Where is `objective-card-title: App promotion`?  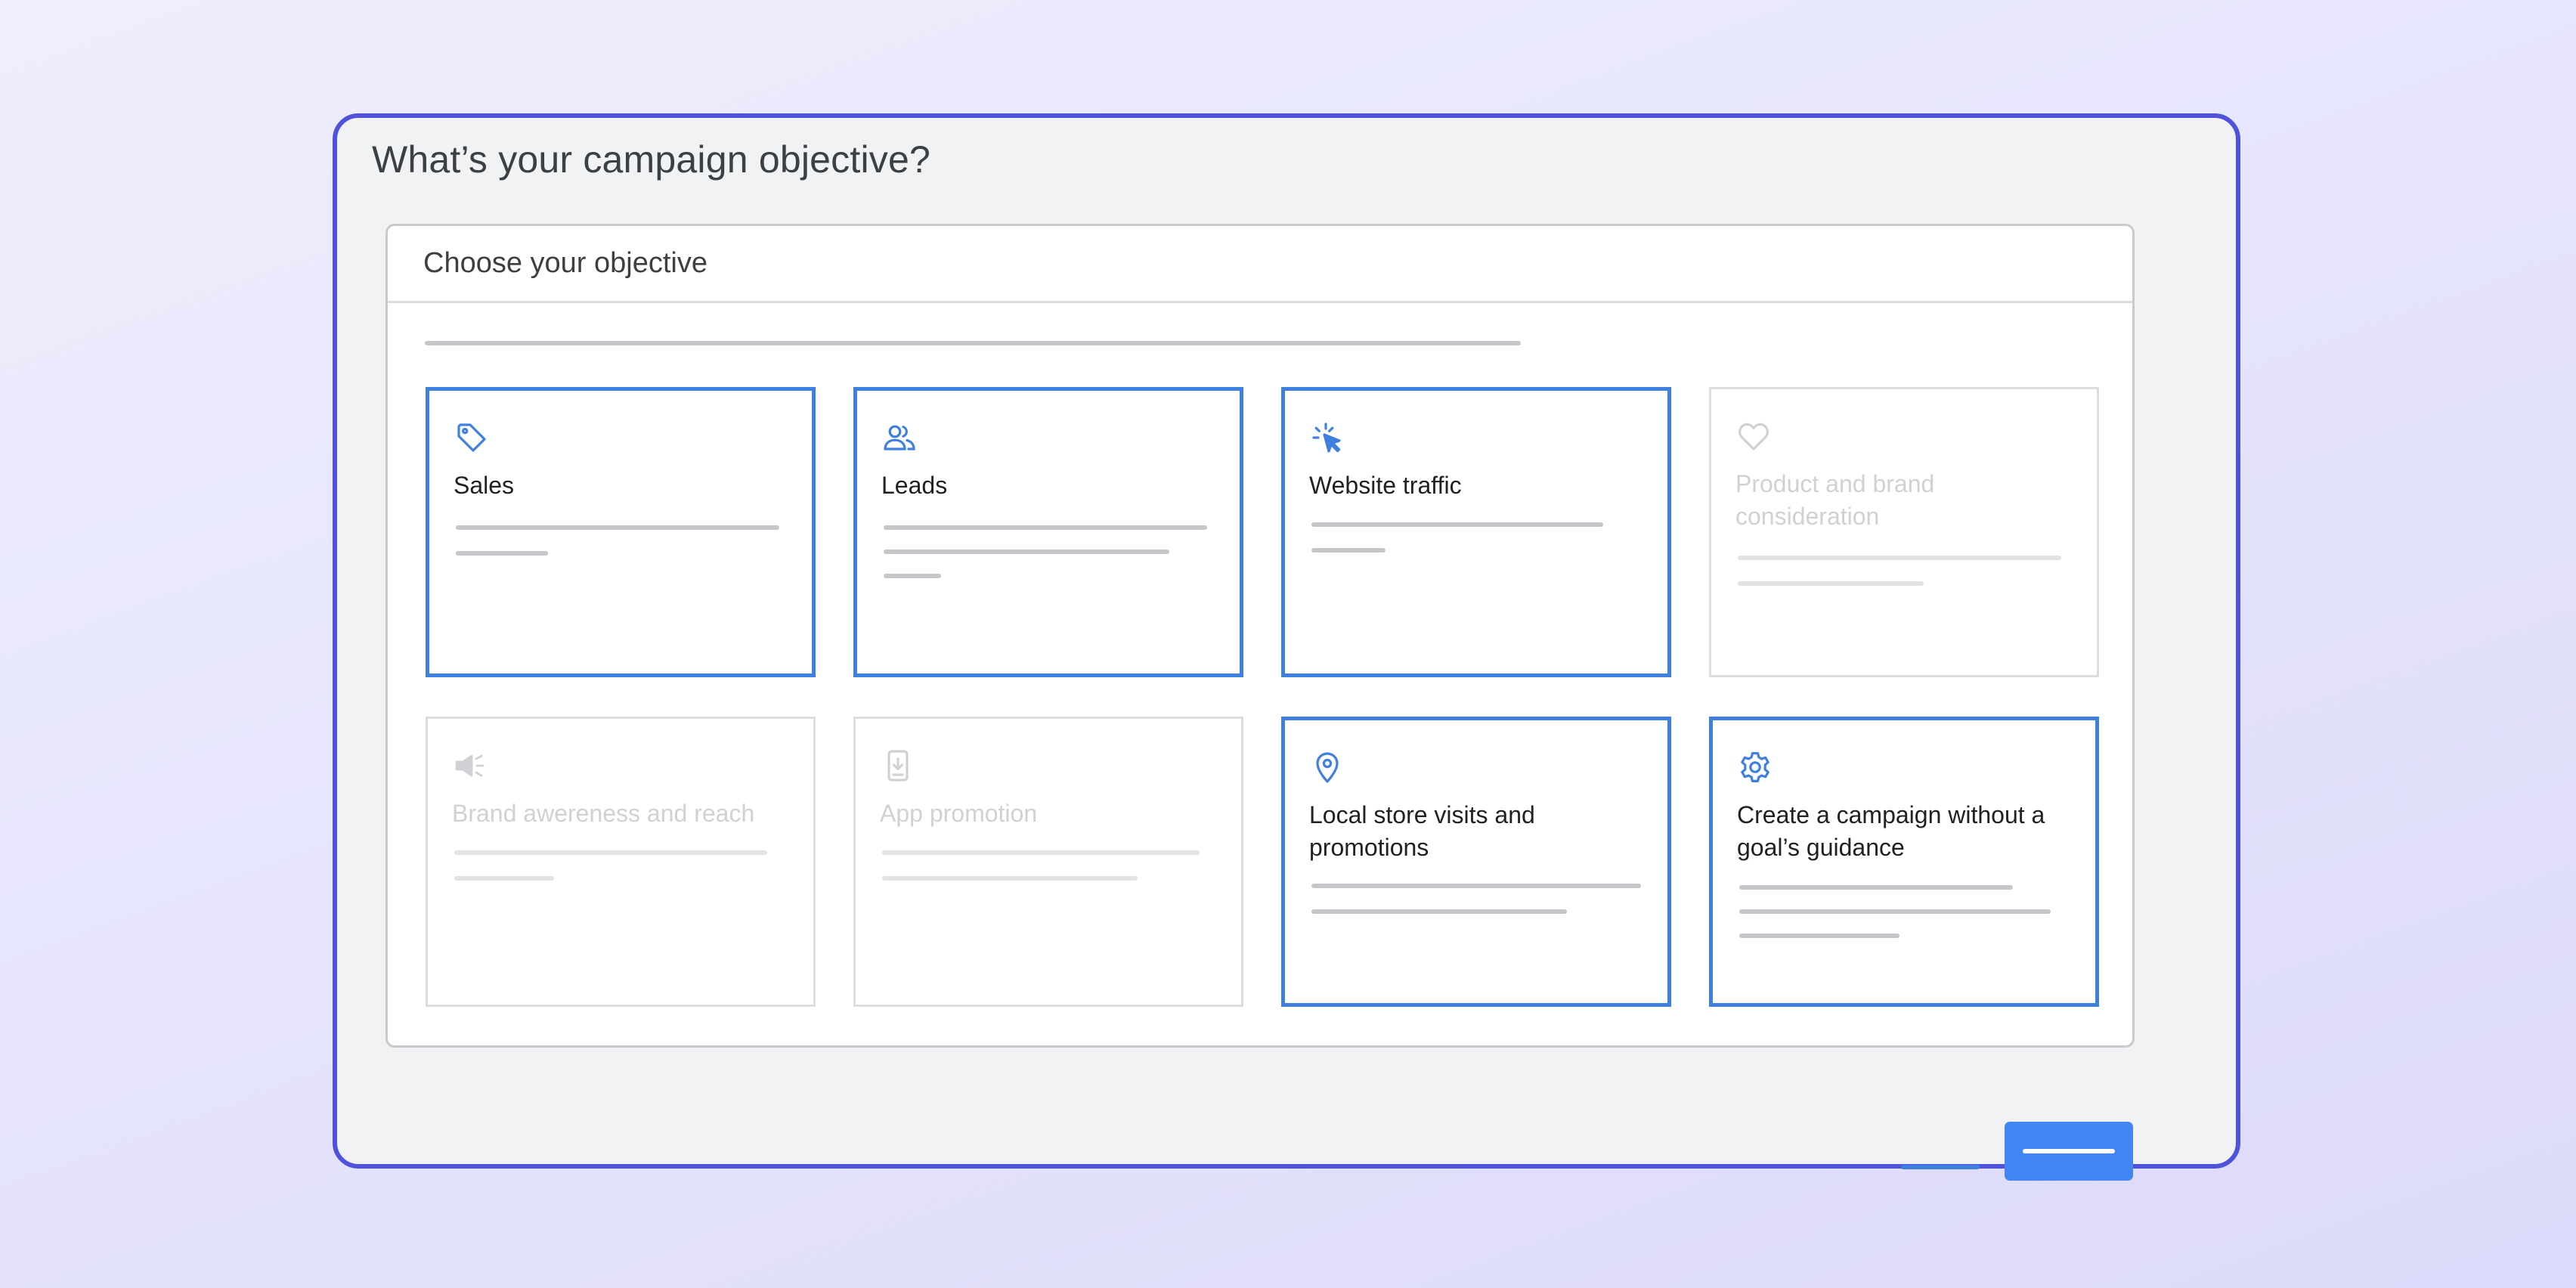 objective-card-title: App promotion is located at coordinates (959, 813).